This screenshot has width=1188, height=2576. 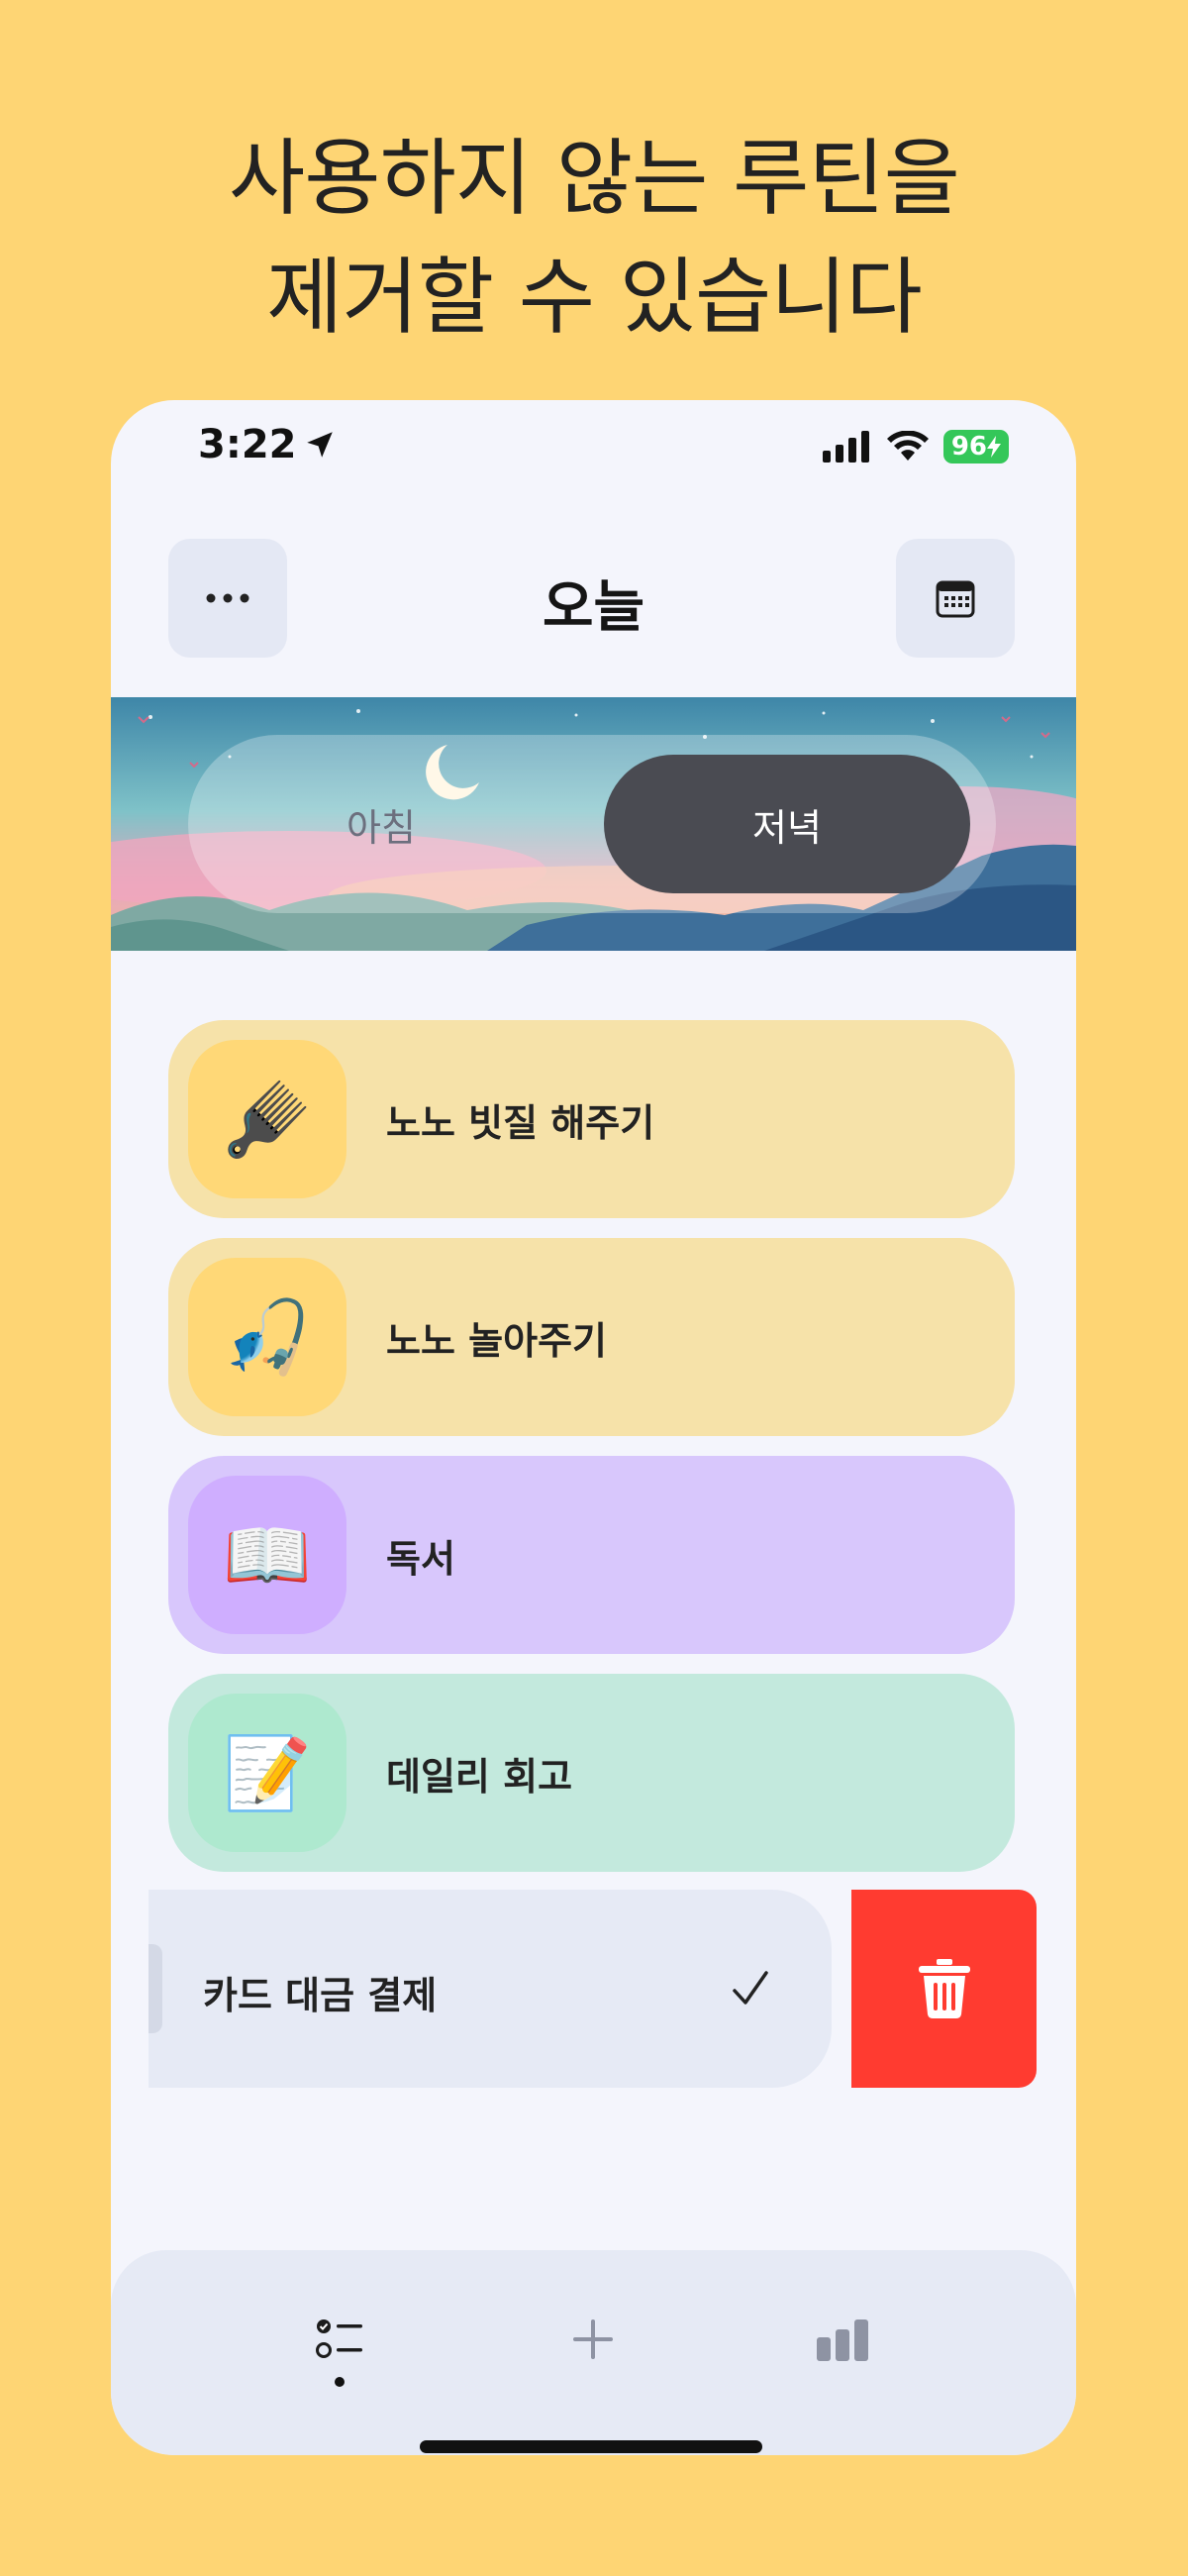 I want to click on routine-card-swiped: 카드 대금 결제, so click(x=490, y=1989).